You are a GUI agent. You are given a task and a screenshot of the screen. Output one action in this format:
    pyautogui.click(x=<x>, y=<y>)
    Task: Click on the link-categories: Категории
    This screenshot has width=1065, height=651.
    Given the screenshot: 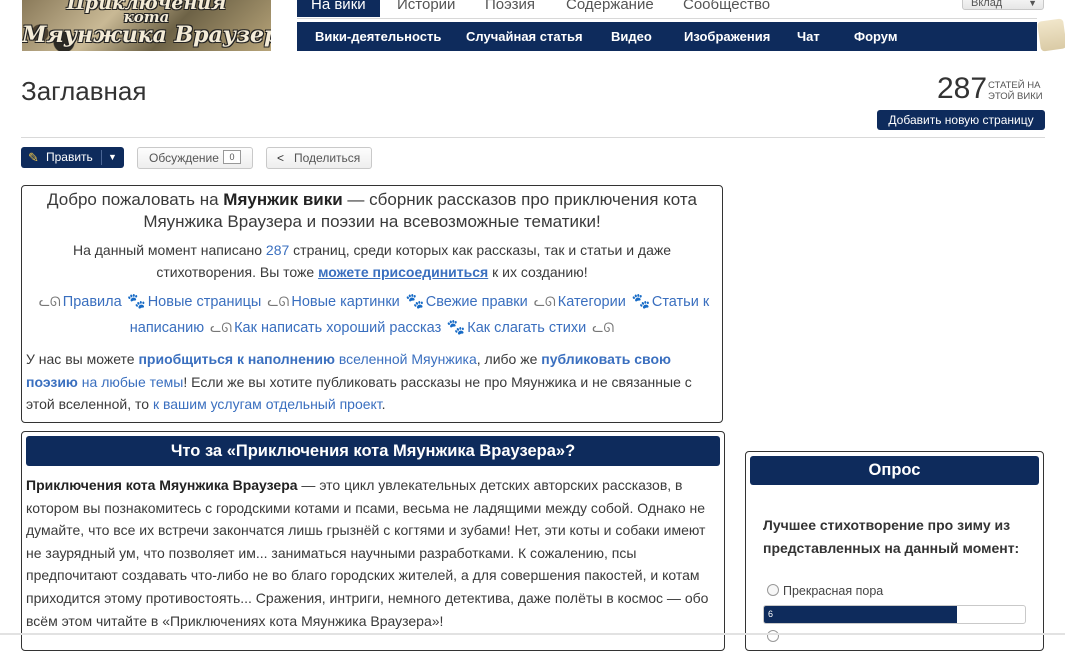 What is the action you would take?
    pyautogui.click(x=592, y=302)
    